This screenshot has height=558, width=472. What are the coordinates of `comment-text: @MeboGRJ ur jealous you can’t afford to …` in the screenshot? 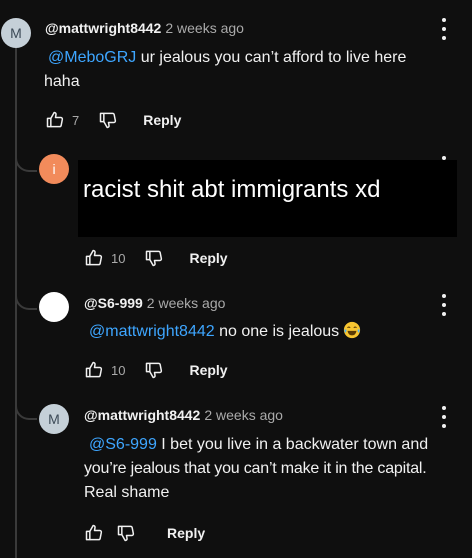 It's located at (254, 70).